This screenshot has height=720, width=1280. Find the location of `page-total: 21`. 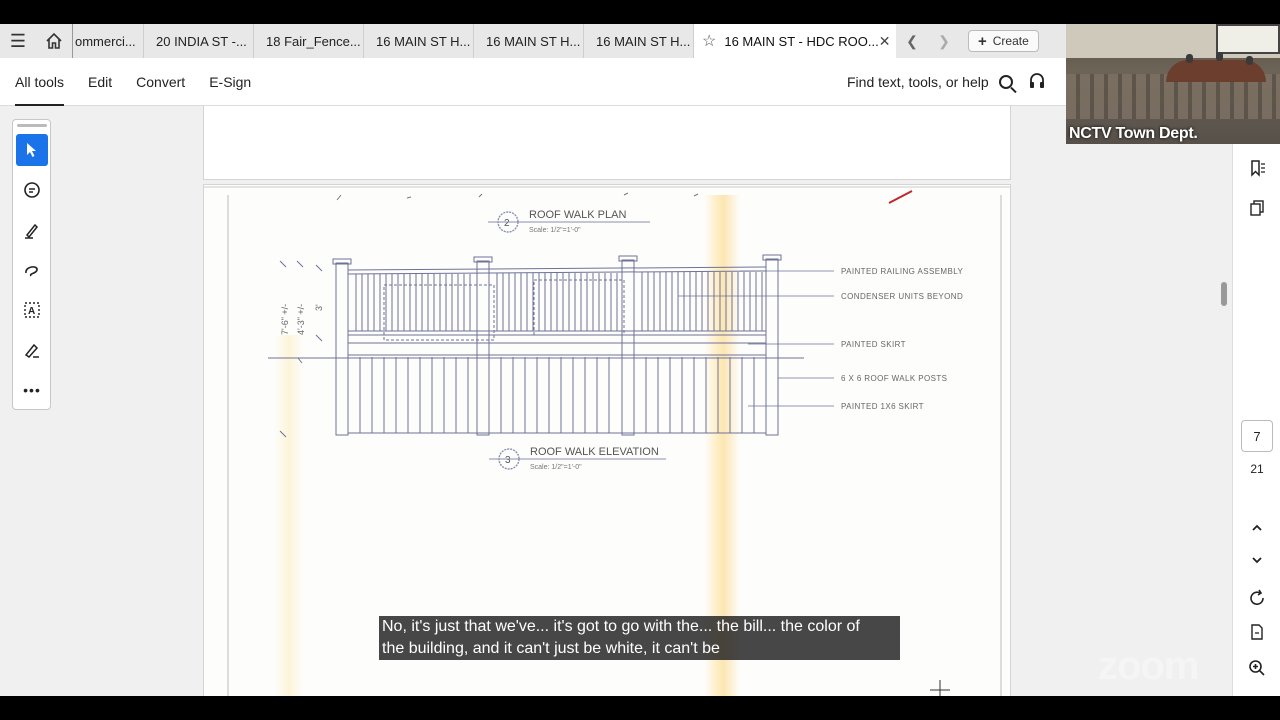

page-total: 21 is located at coordinates (1257, 469).